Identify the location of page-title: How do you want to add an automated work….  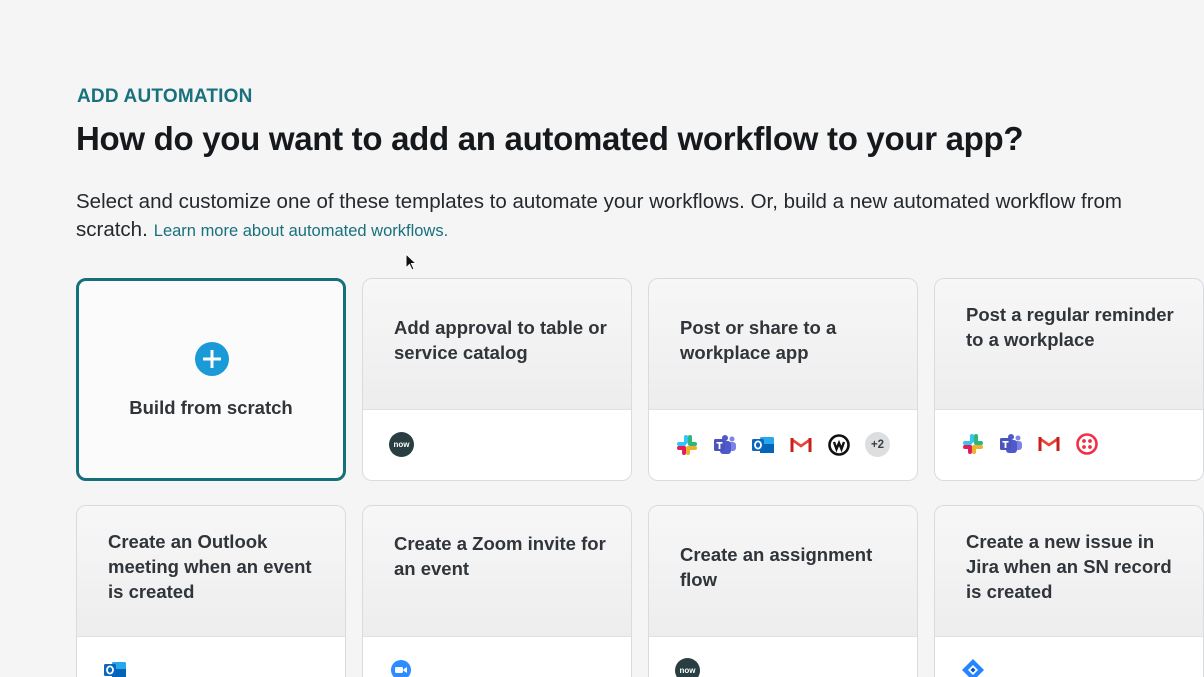
(550, 138).